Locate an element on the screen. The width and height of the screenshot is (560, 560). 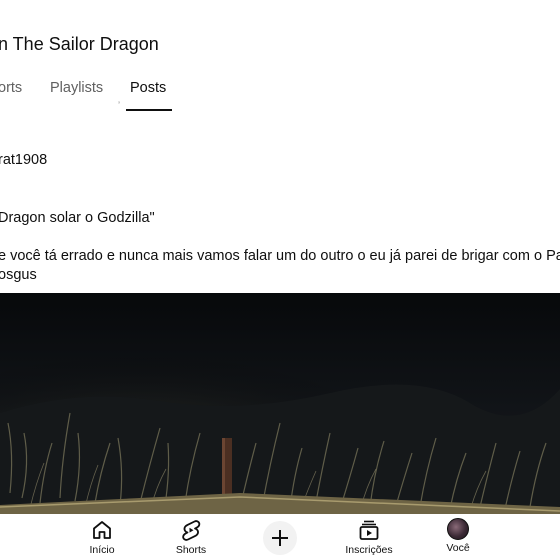
nav-item-shorts: Shorts is located at coordinates (191, 537).